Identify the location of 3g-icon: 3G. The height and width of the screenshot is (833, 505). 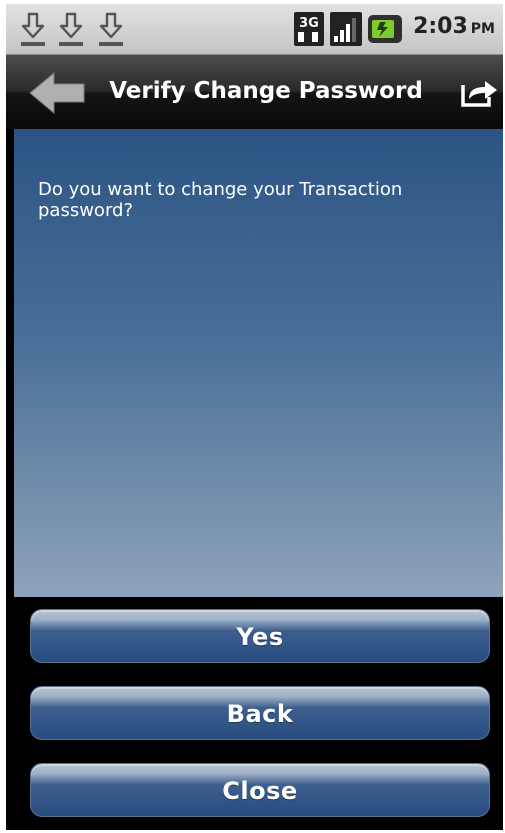
(309, 29).